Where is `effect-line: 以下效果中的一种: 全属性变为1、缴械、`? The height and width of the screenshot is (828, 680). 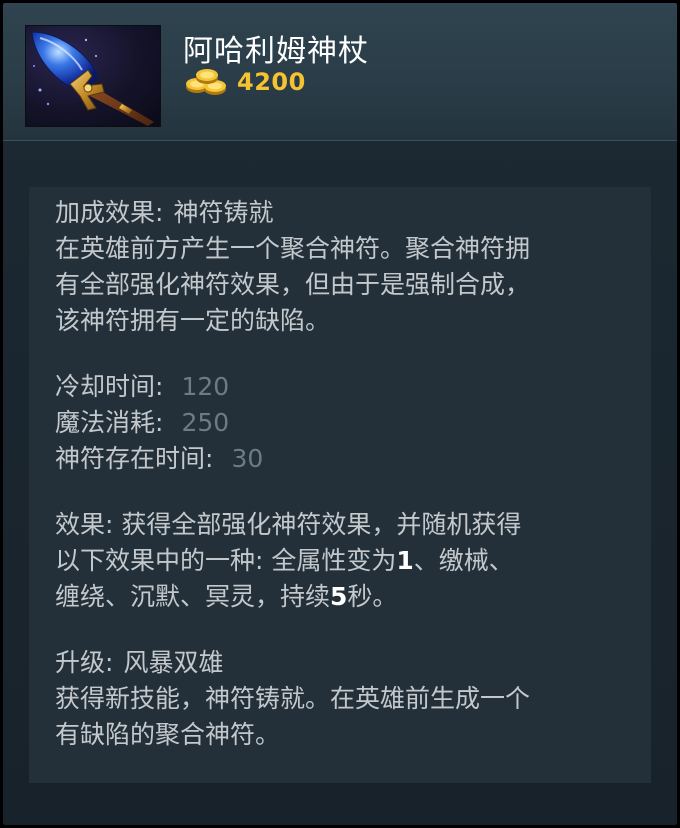 effect-line: 以下效果中的一种: 全属性变为1、缴械、 is located at coordinates (350, 561).